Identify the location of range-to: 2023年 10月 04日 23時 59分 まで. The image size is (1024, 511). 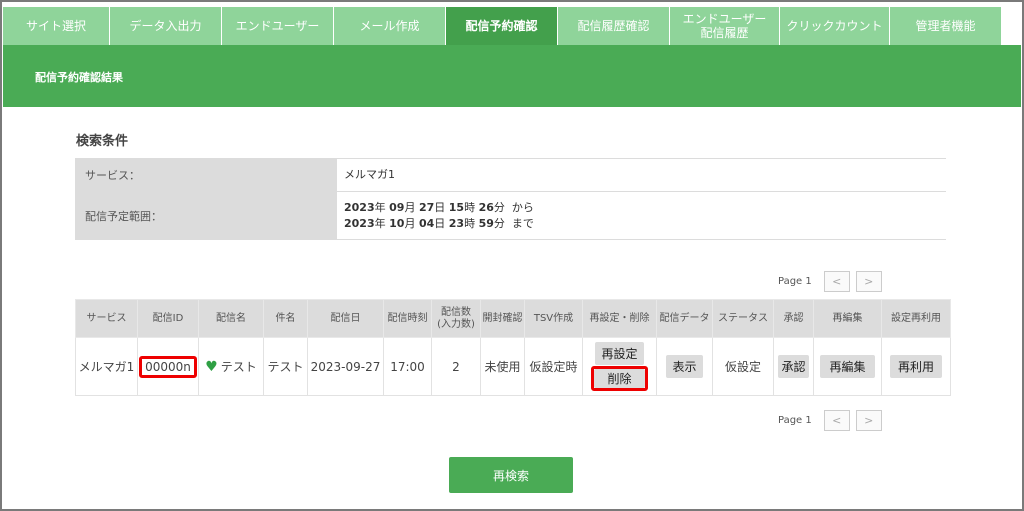
(439, 223).